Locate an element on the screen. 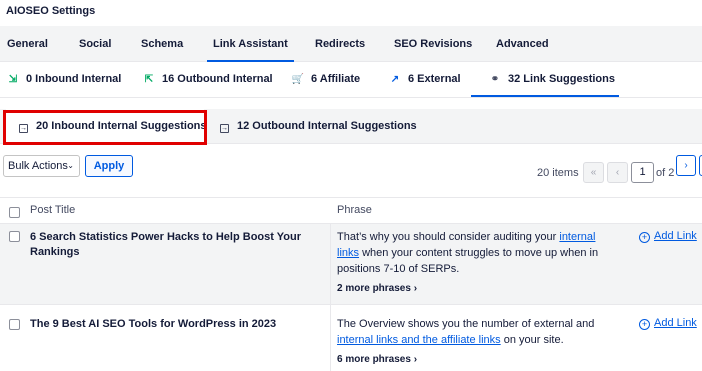  items-count: 20 items is located at coordinates (558, 173).